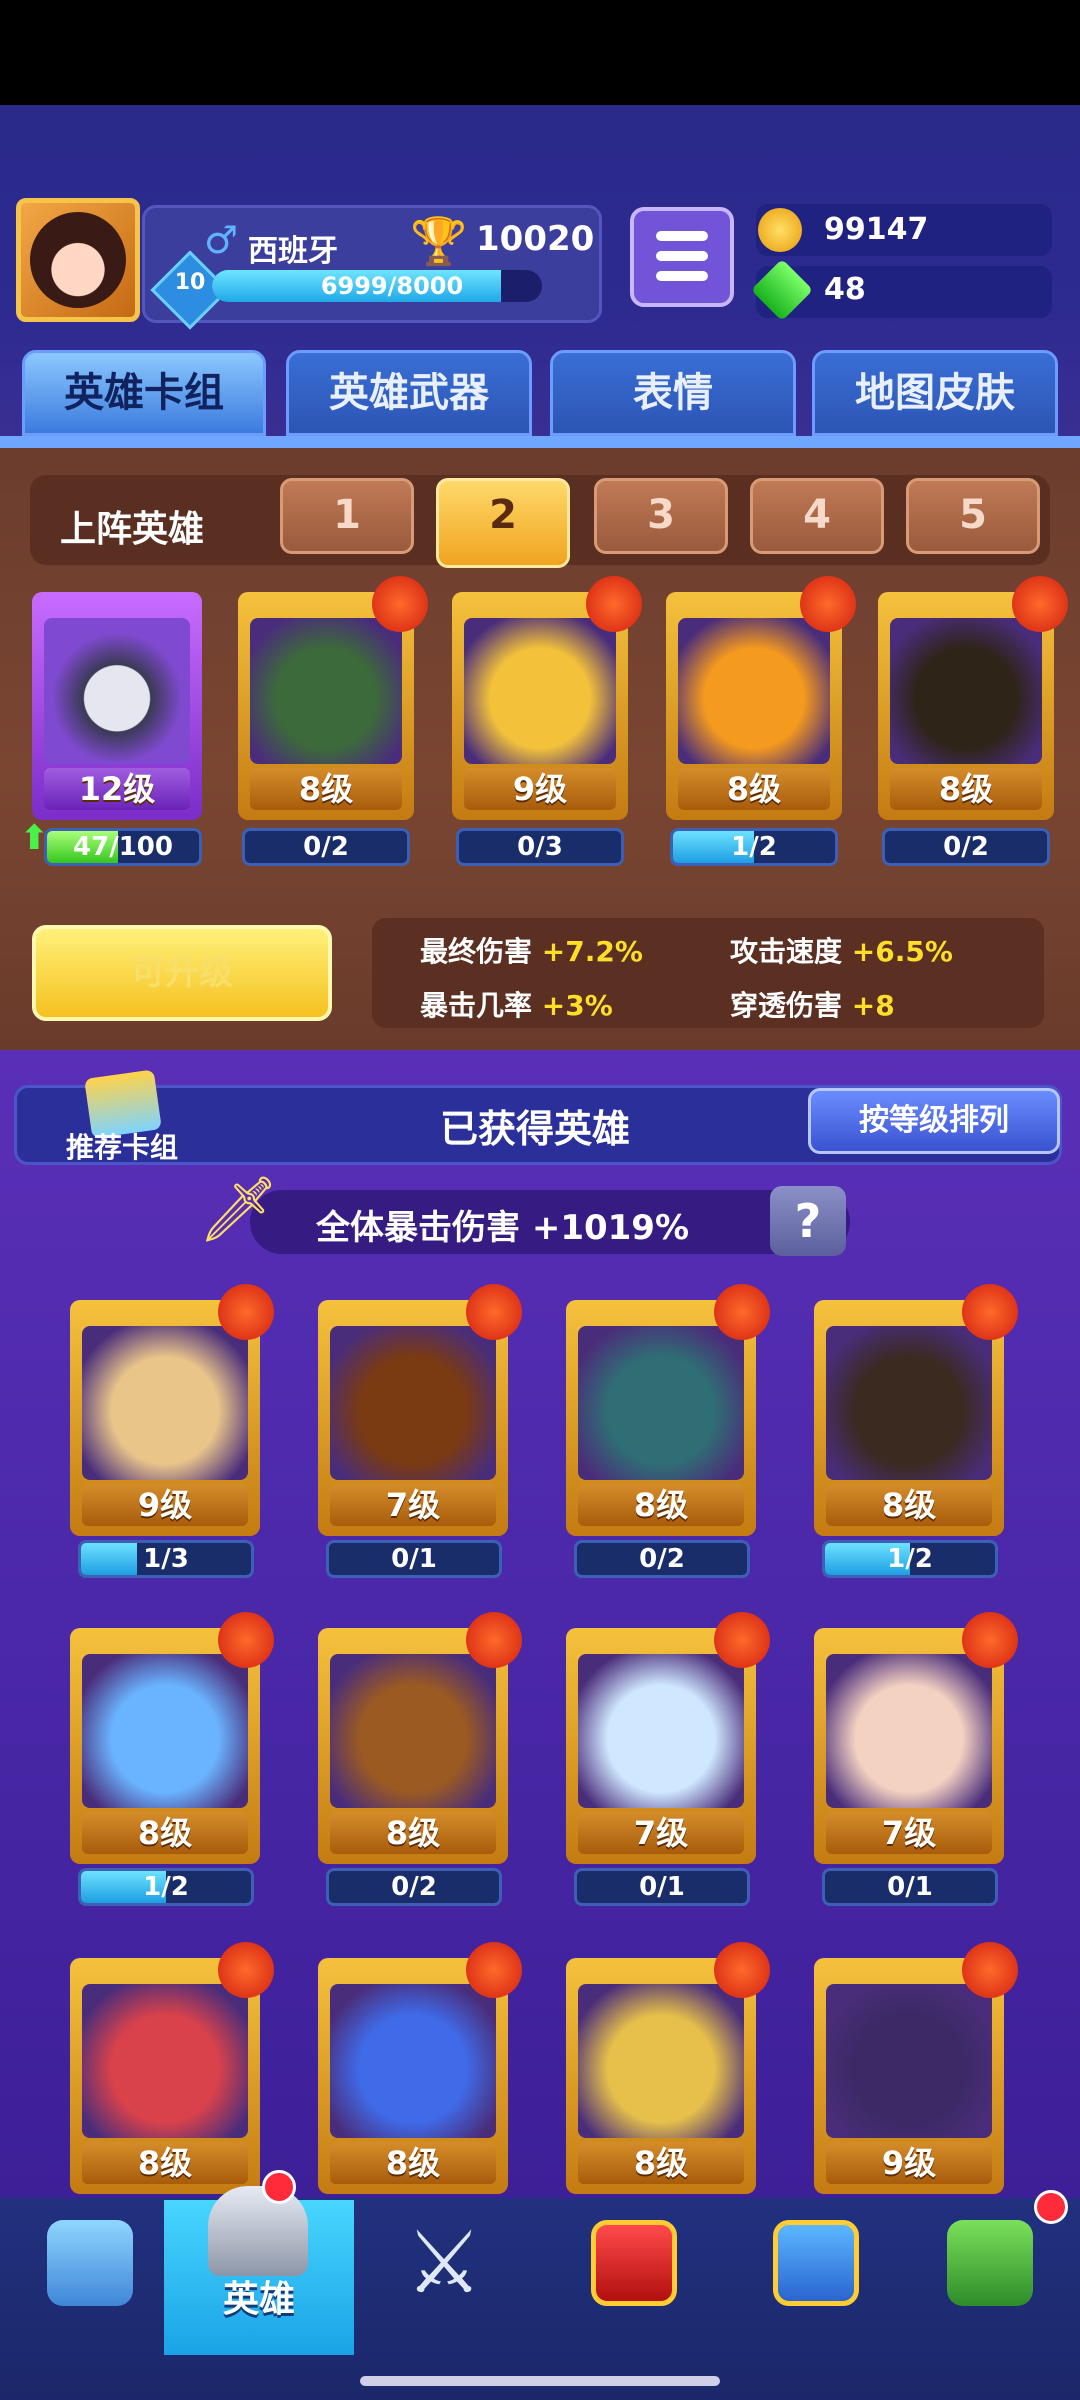 The height and width of the screenshot is (2400, 1080). What do you see at coordinates (418, 1228) in the screenshot?
I see `crit-bonus-label: 全体暴击伤害` at bounding box center [418, 1228].